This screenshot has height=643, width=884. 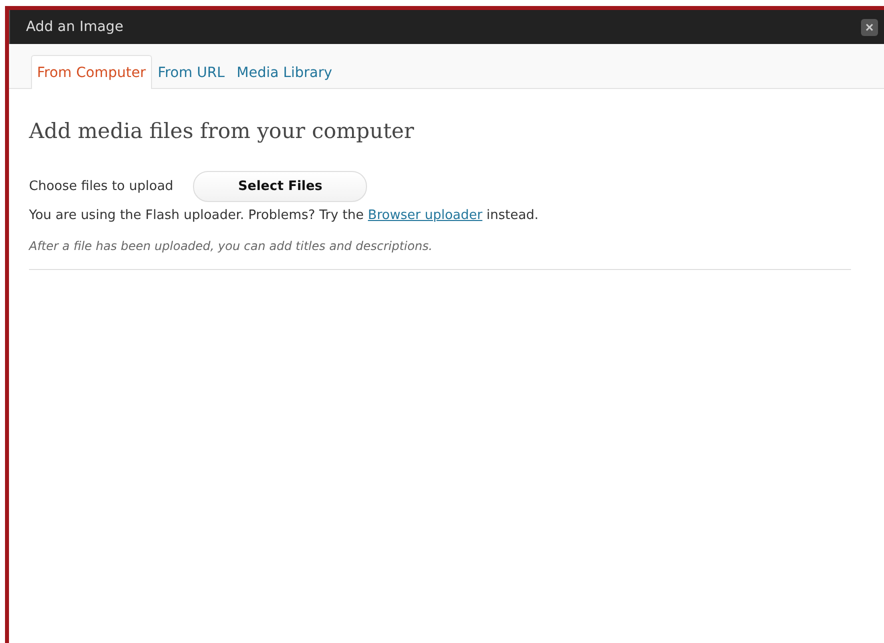 I want to click on section-heading: Add media files from your computer, so click(x=222, y=131).